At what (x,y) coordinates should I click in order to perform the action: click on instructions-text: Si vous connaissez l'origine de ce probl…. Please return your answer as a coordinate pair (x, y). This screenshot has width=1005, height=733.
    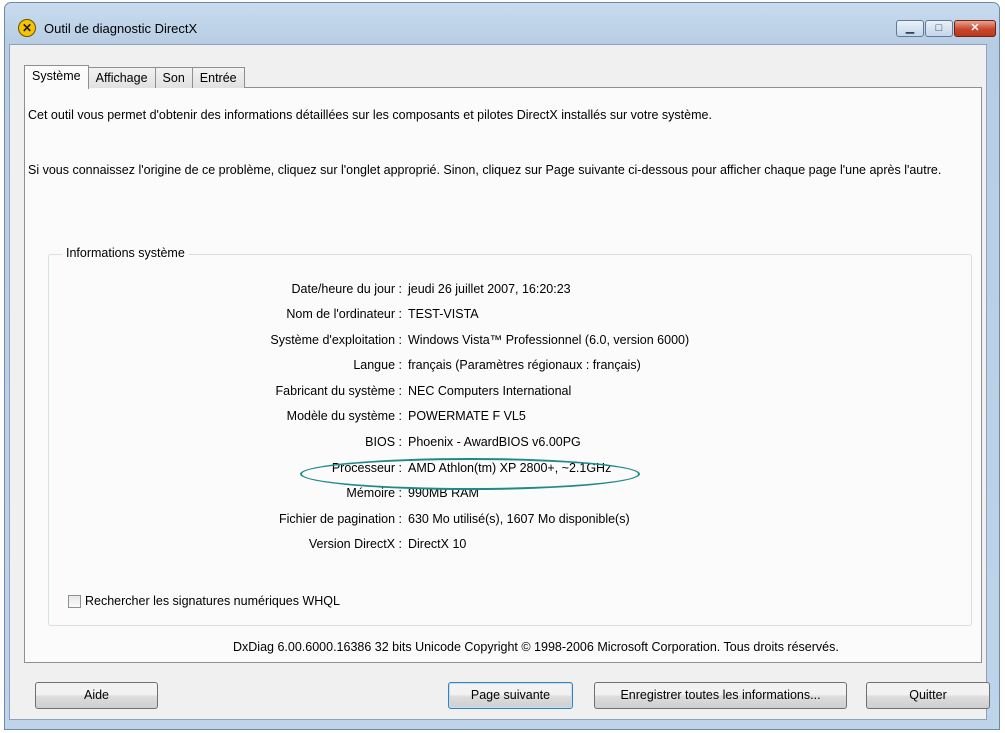
    Looking at the image, I should click on (485, 170).